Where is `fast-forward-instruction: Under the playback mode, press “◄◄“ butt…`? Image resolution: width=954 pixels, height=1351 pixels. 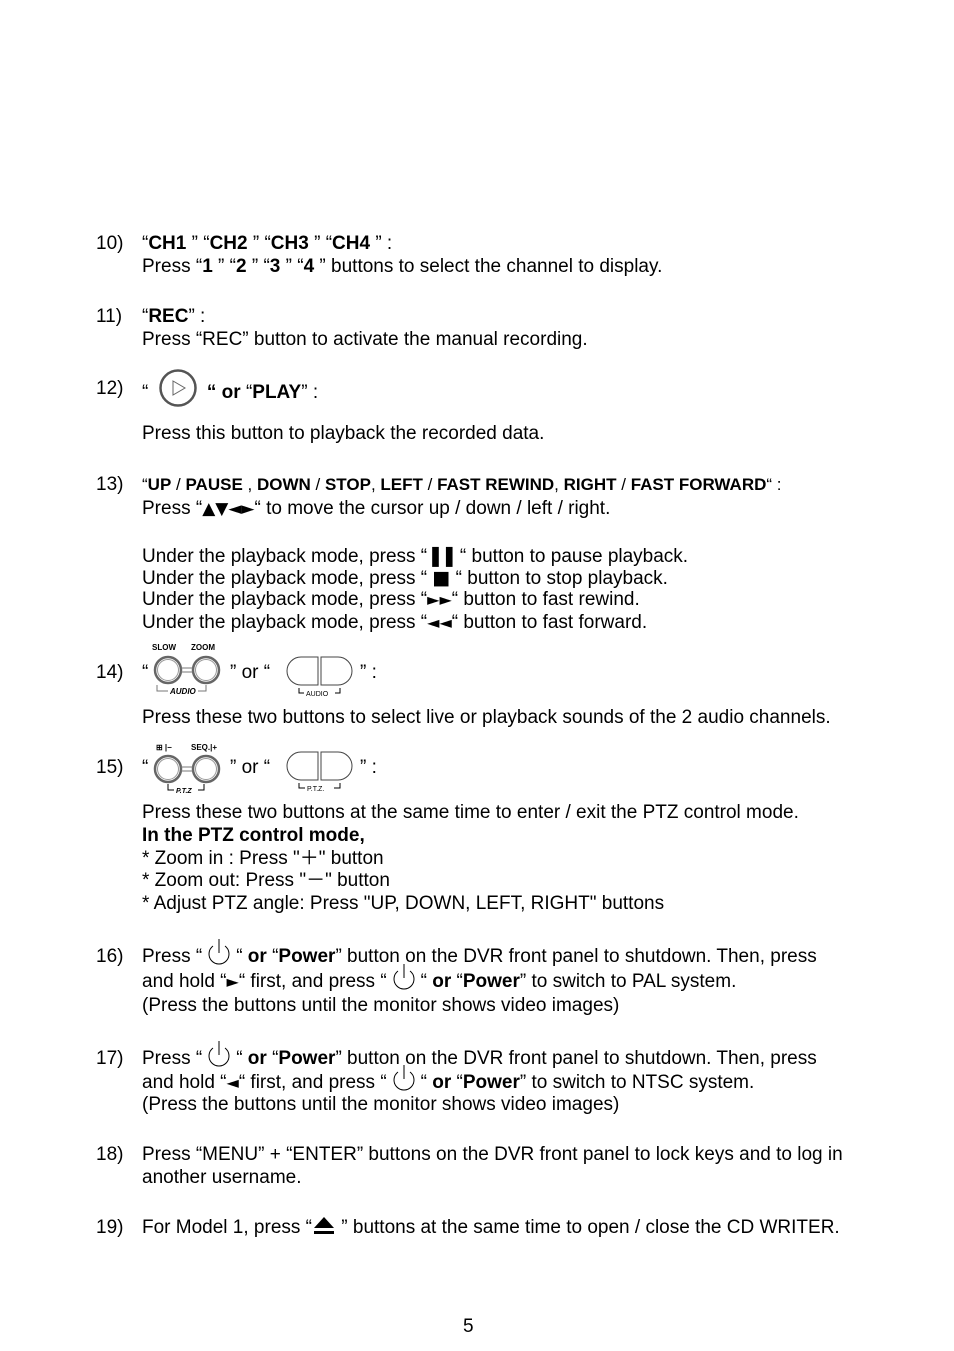
fast-forward-instruction: Under the playback mode, press “◄◄“ butt… is located at coordinates (395, 622).